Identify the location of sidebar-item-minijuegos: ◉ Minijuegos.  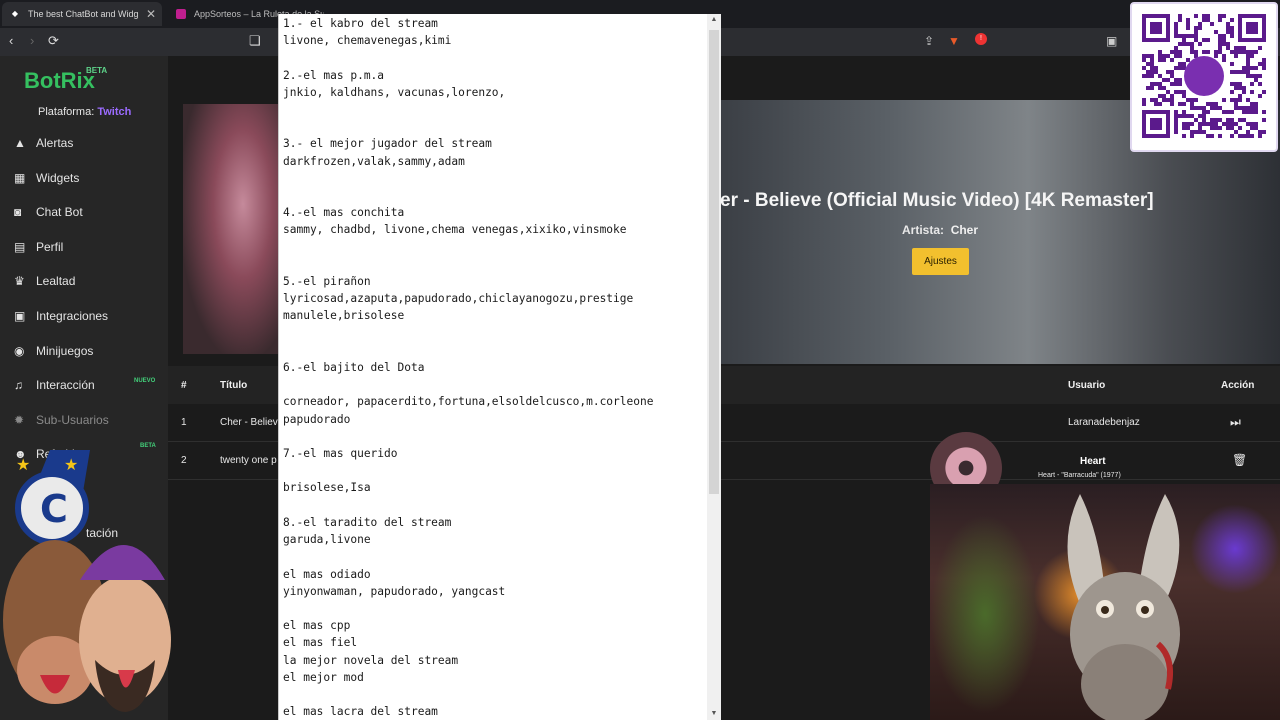
(84, 351).